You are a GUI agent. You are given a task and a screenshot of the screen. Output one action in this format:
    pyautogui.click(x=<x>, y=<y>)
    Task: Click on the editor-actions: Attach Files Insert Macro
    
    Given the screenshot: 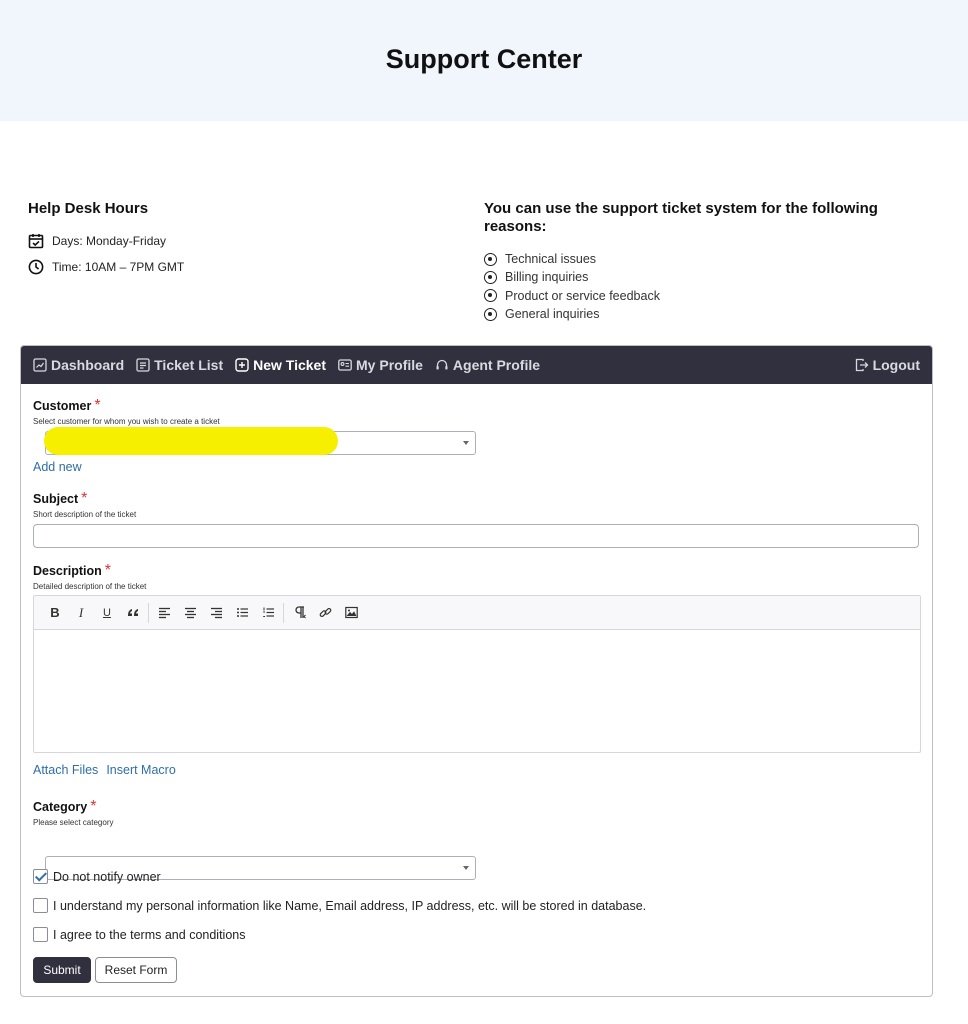 What is the action you would take?
    pyautogui.click(x=104, y=770)
    